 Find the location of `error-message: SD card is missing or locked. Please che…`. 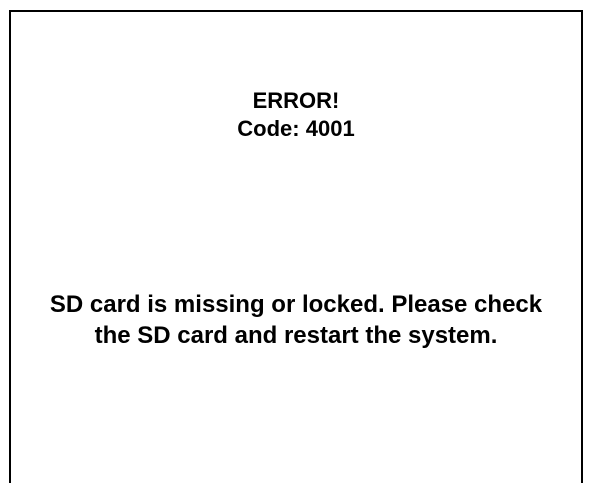

error-message: SD card is missing or locked. Please che… is located at coordinates (296, 320).